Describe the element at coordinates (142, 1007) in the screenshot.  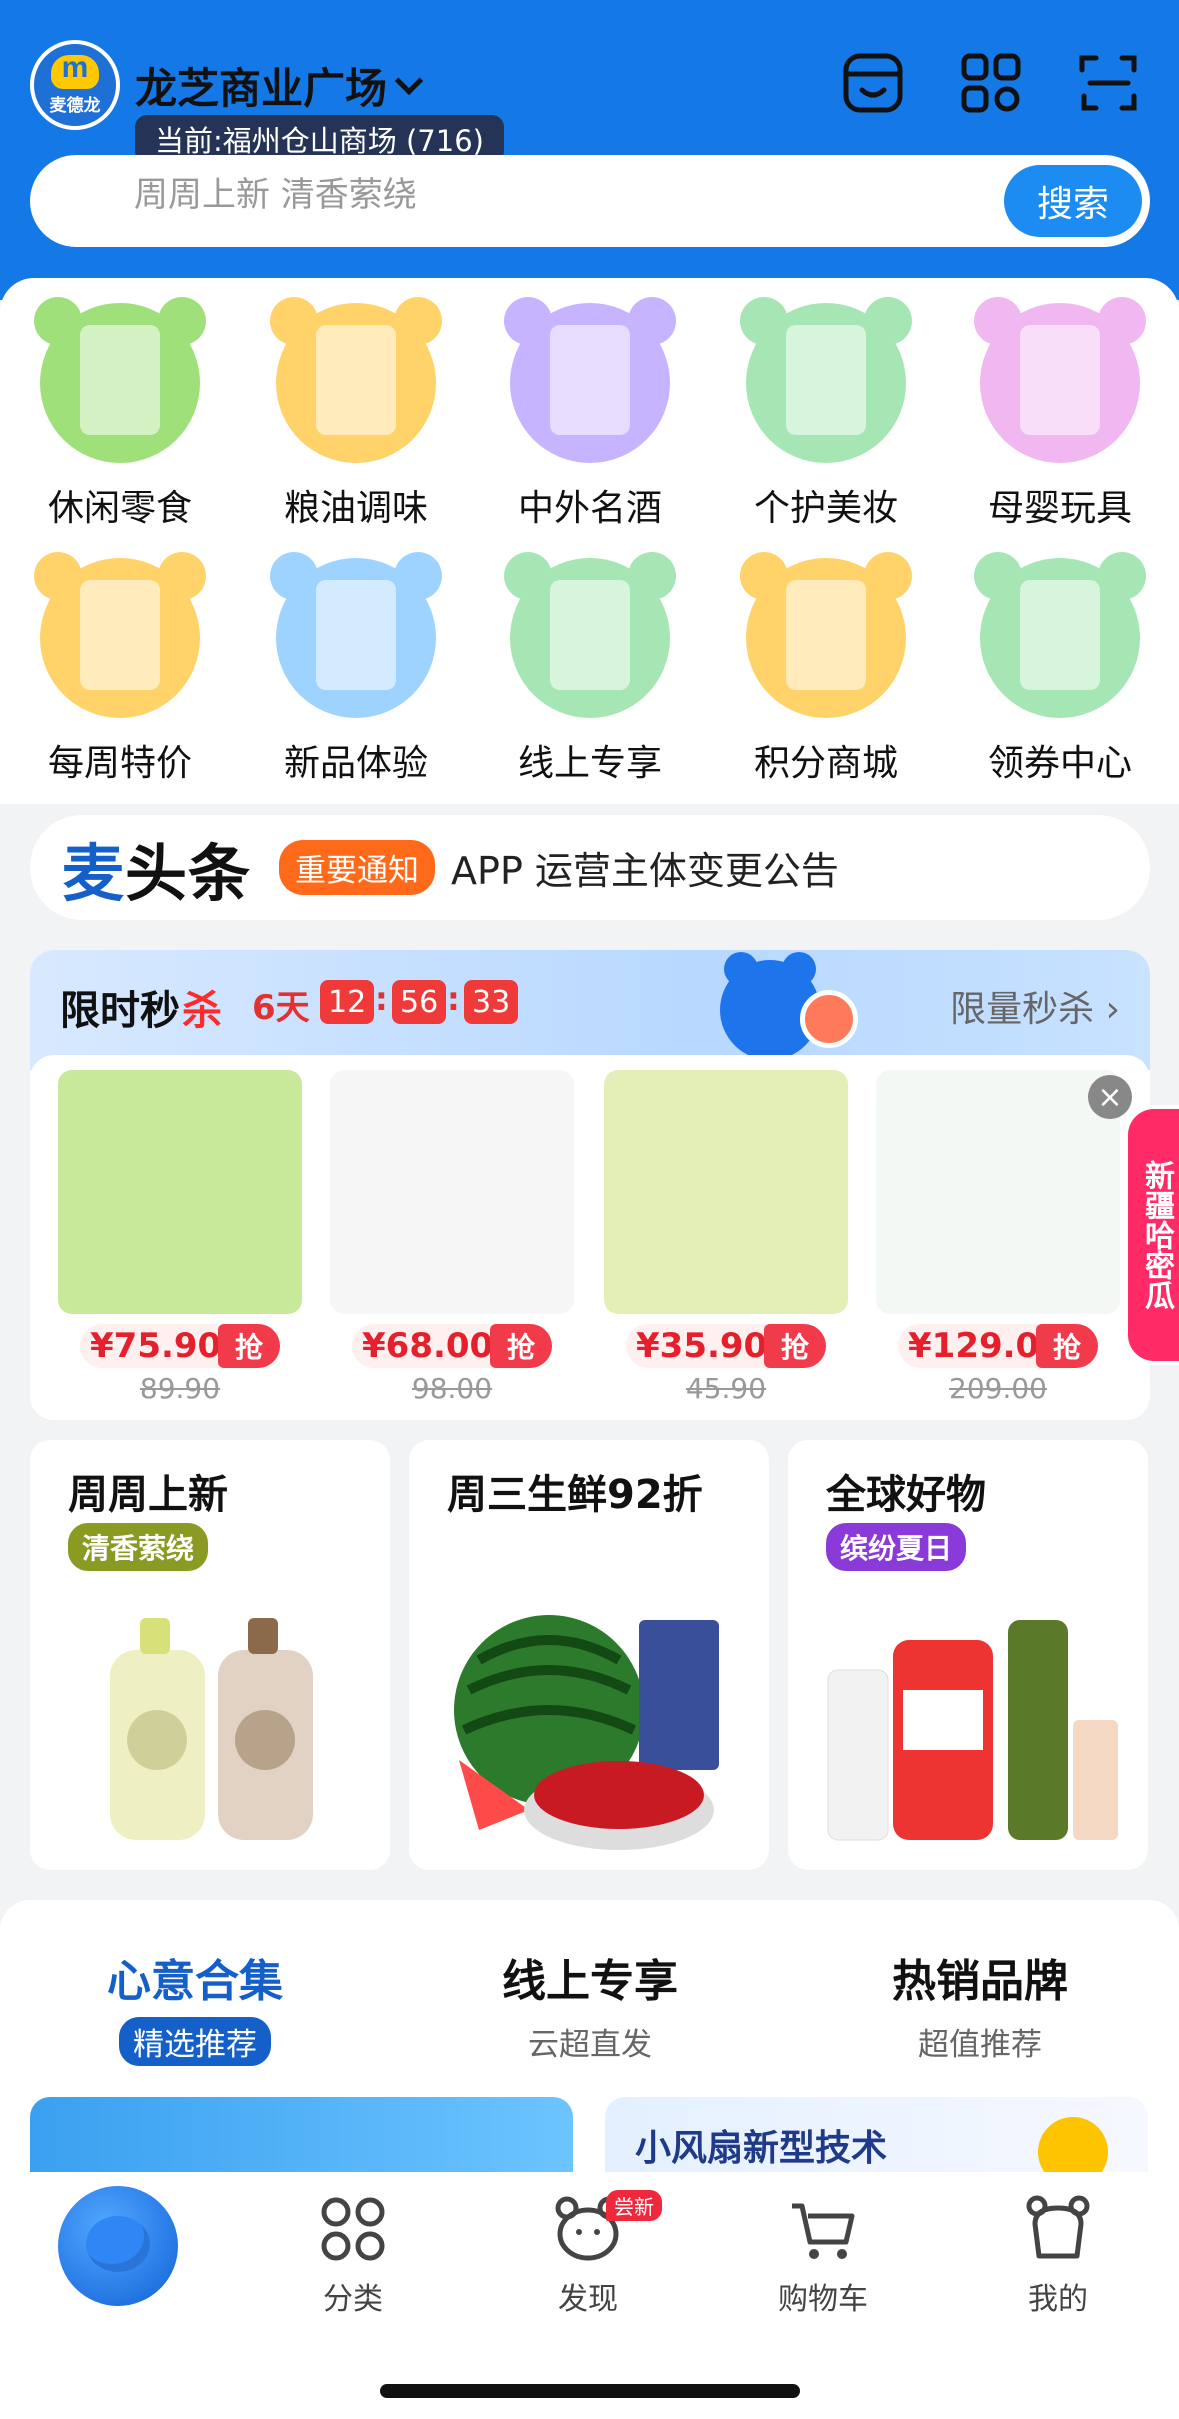
I see `flash-sale-title: 限时秒杀` at that location.